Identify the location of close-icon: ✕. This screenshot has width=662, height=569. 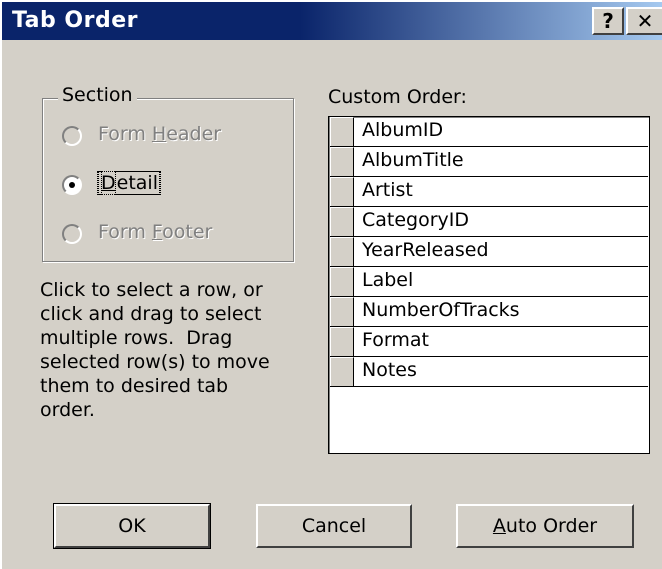
(645, 21).